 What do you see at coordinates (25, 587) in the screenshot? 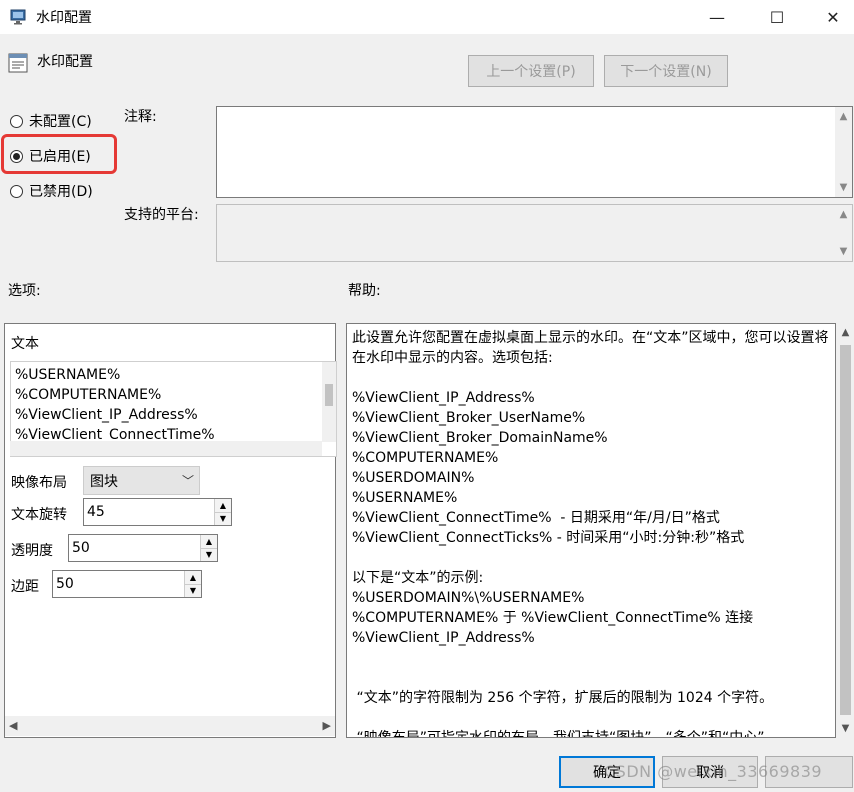
I see `margin-label: 边距` at bounding box center [25, 587].